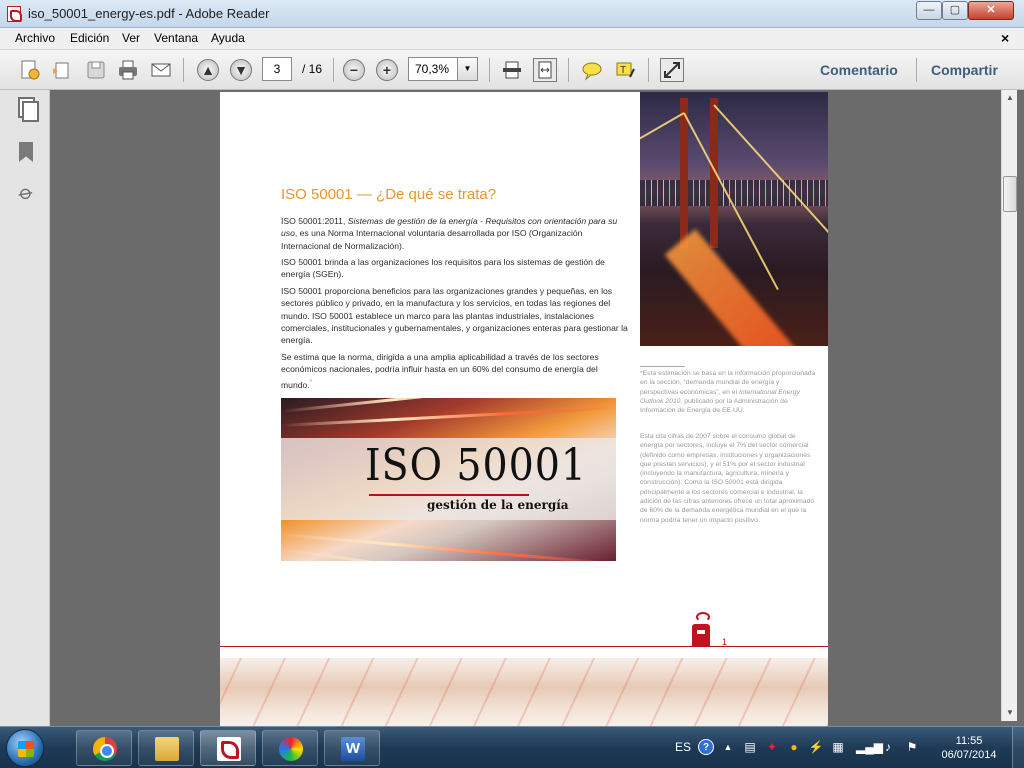 Image resolution: width=1024 pixels, height=768 pixels. What do you see at coordinates (512, 39) in the screenshot?
I see `menu-bar: Archivo Edición Ver Ventana Ayuda ×` at bounding box center [512, 39].